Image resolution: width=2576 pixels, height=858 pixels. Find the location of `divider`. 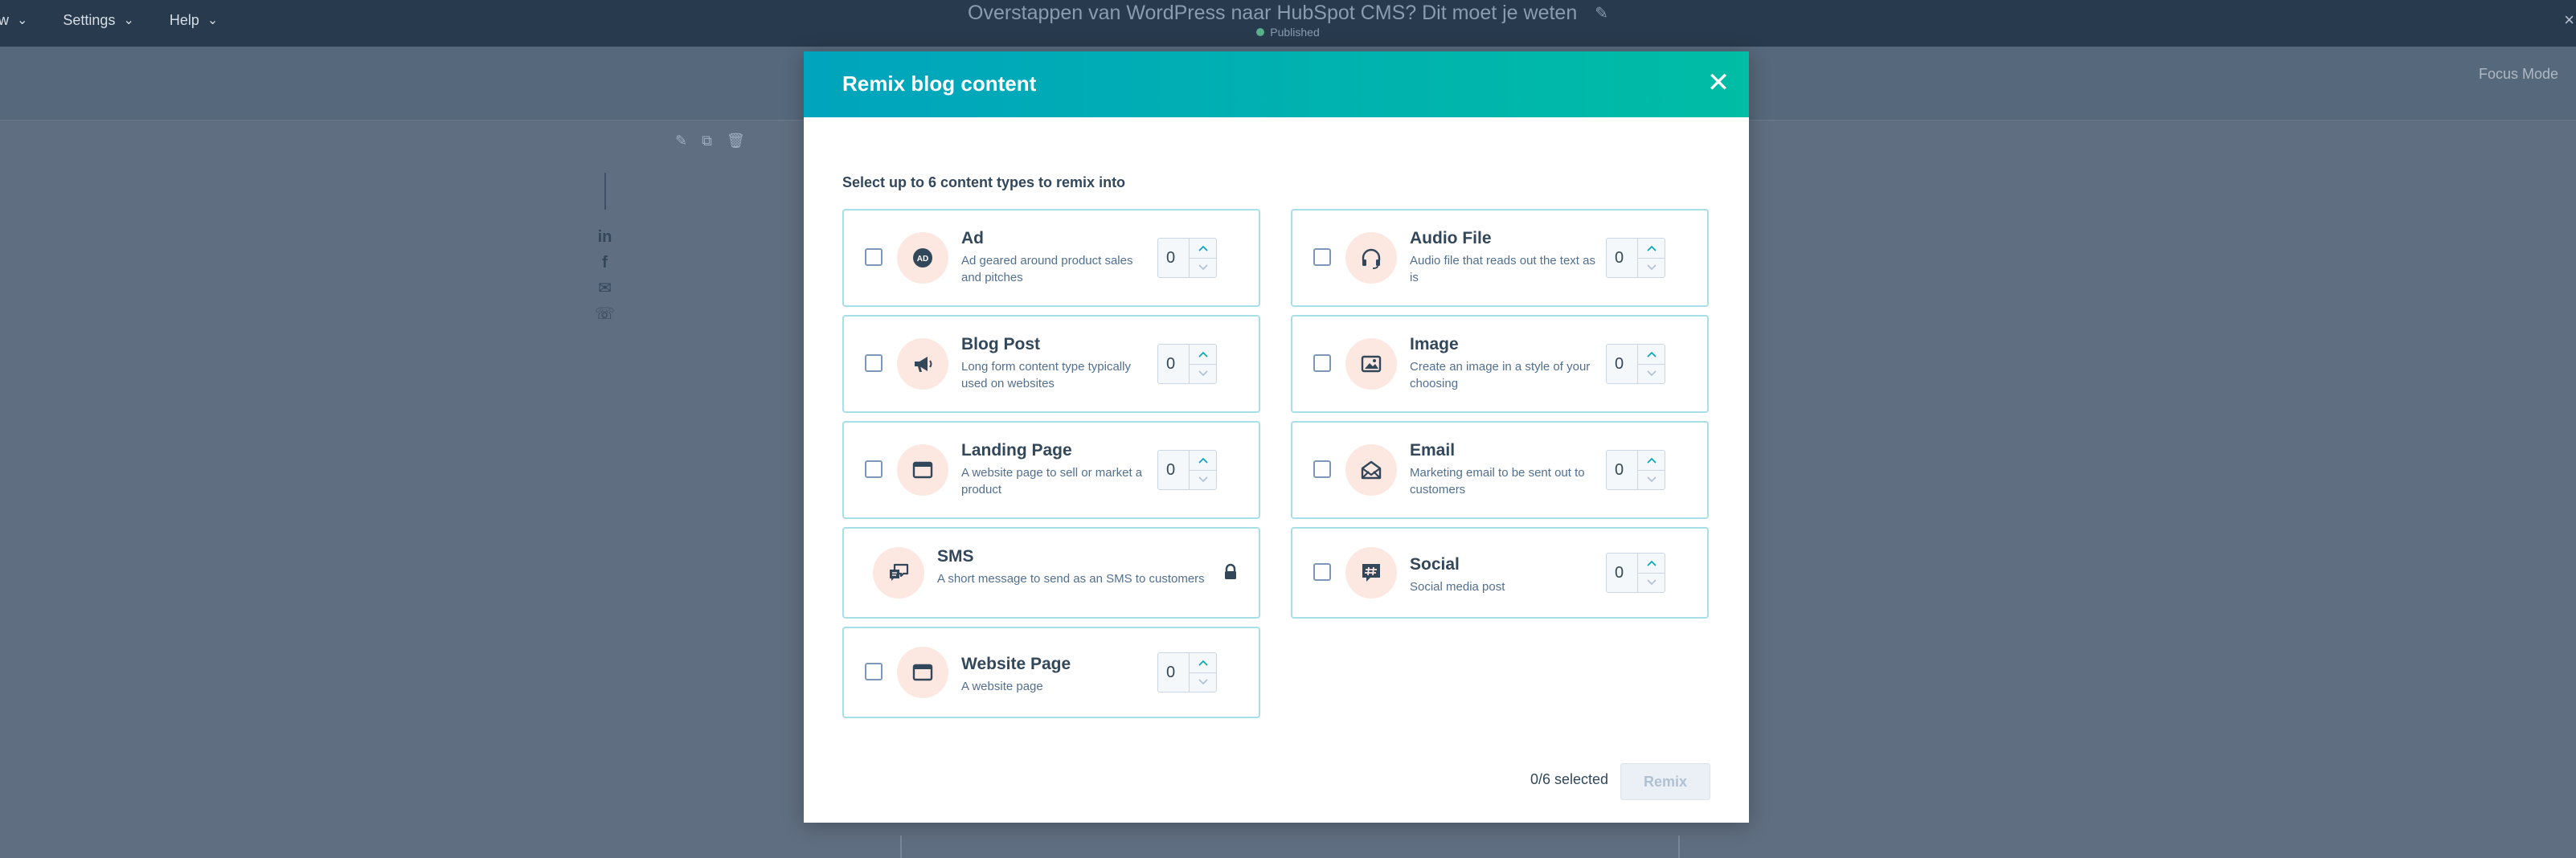

divider is located at coordinates (605, 191).